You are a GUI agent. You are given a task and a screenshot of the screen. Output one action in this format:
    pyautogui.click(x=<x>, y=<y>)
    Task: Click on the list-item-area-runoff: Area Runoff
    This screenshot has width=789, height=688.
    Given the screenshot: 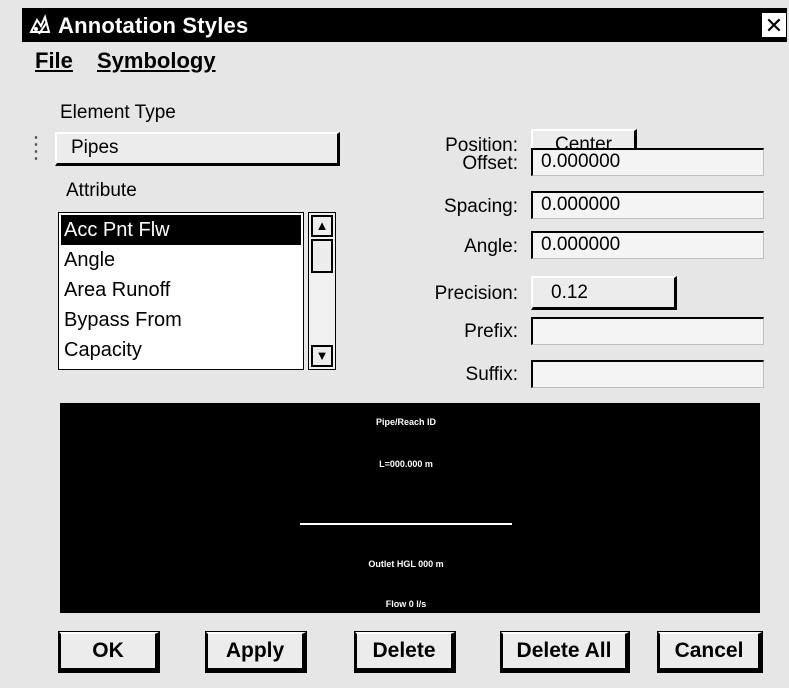 What is the action you would take?
    pyautogui.click(x=181, y=290)
    